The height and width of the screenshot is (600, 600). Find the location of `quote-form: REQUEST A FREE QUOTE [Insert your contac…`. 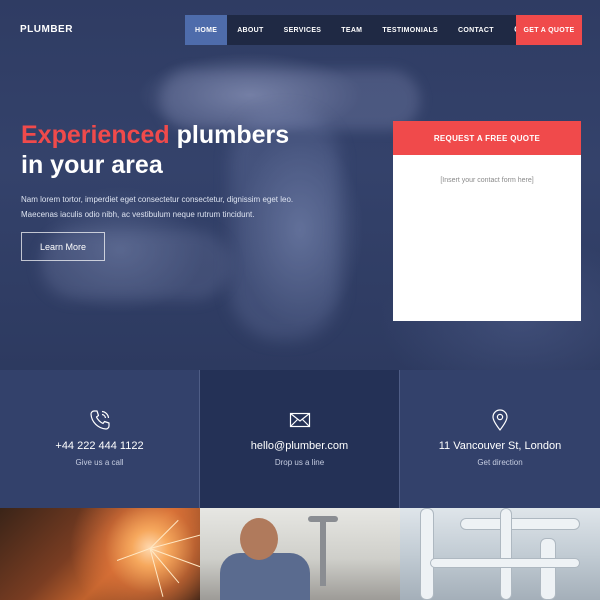

quote-form: REQUEST A FREE QUOTE [Insert your contac… is located at coordinates (487, 221).